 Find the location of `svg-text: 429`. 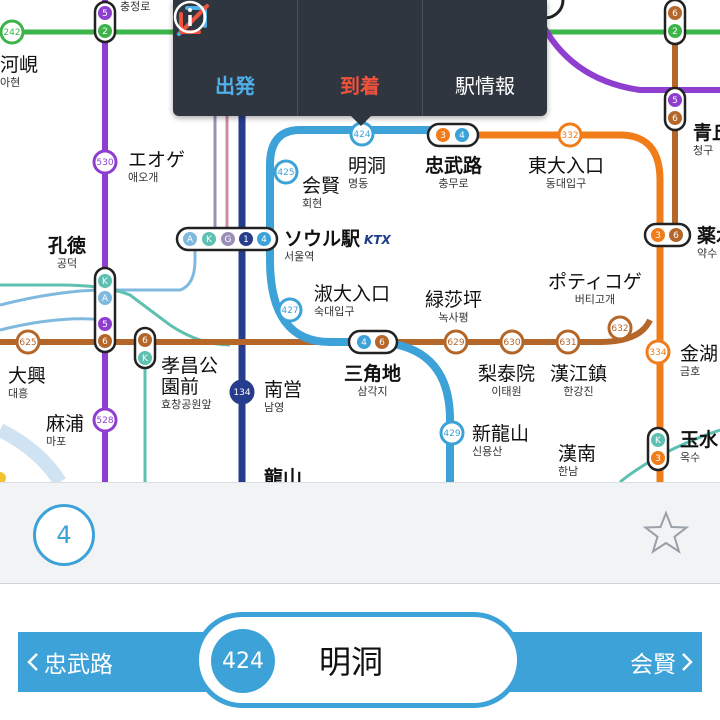

svg-text: 429 is located at coordinates (451, 434).